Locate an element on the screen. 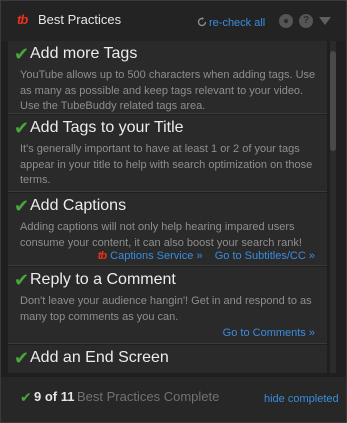 The height and width of the screenshot is (423, 347). practice-title: Add Captions is located at coordinates (78, 206).